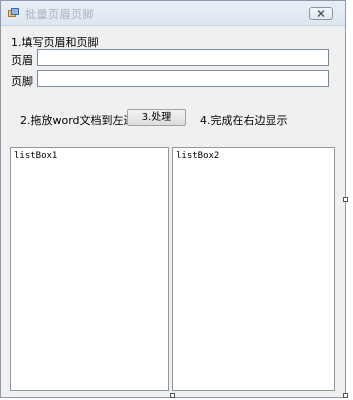 This screenshot has width=353, height=400. I want to click on resize-handle-right, so click(345, 199).